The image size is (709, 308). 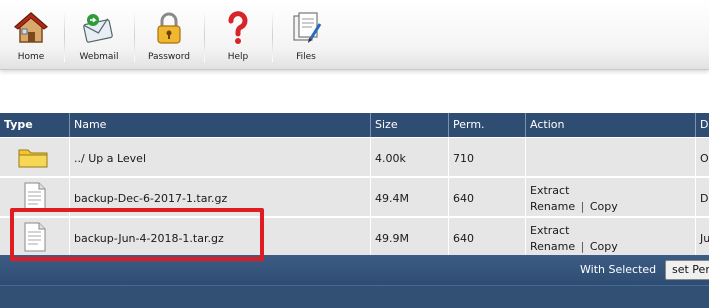 What do you see at coordinates (110, 158) in the screenshot?
I see `file-name: ../ Up a Level` at bounding box center [110, 158].